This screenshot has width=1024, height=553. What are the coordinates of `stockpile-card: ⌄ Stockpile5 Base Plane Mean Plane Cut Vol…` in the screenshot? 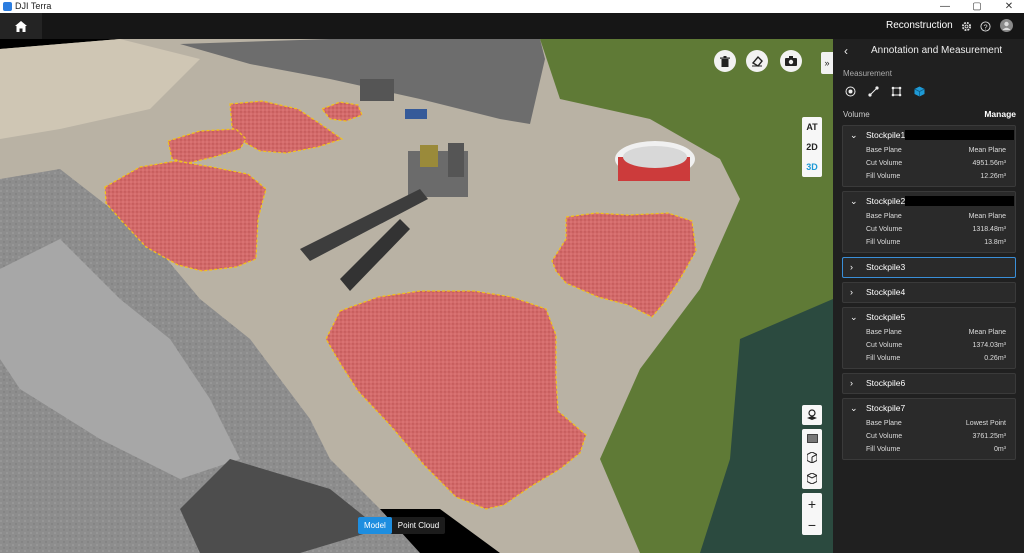 It's located at (929, 338).